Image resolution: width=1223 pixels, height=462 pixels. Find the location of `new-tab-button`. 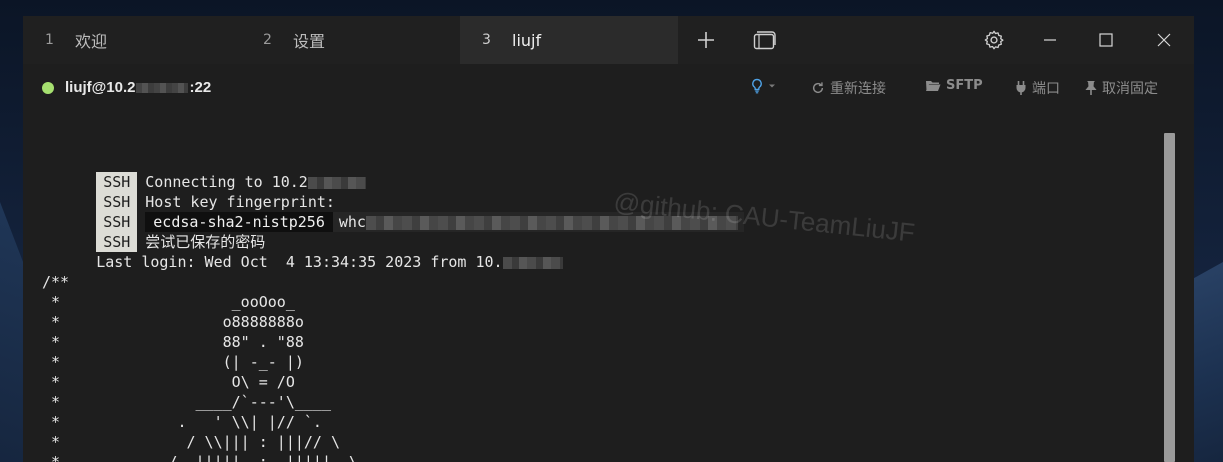

new-tab-button is located at coordinates (706, 40).